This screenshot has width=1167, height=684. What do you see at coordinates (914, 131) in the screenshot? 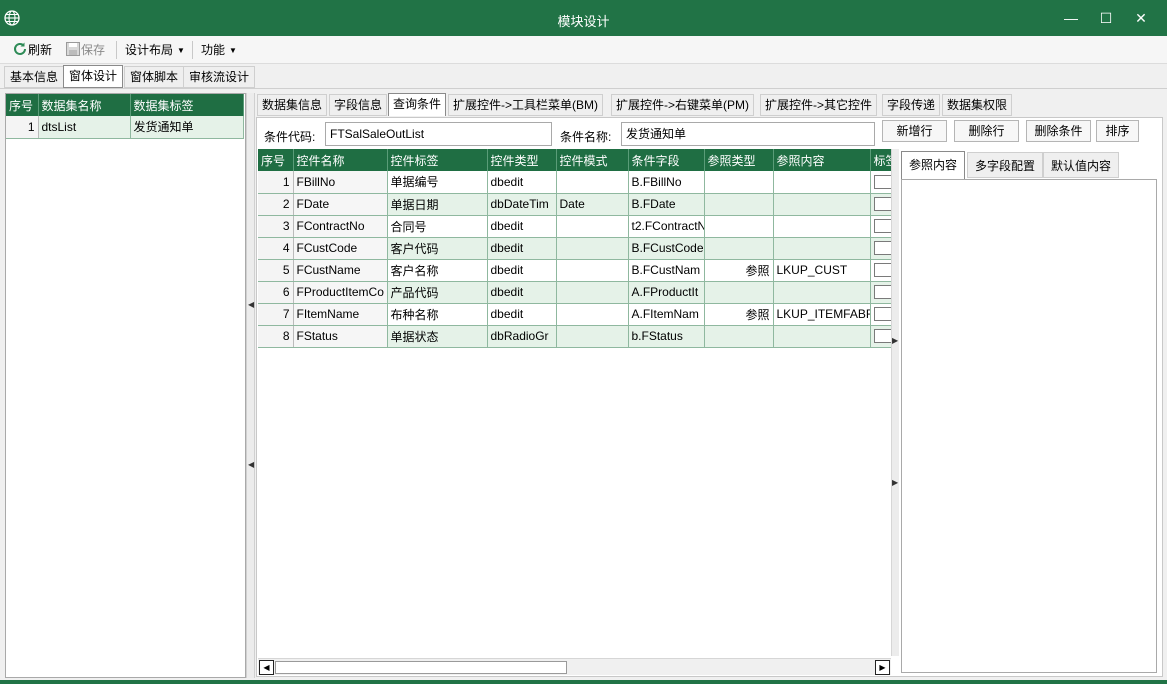
I see `add-row-button: 新增行` at bounding box center [914, 131].